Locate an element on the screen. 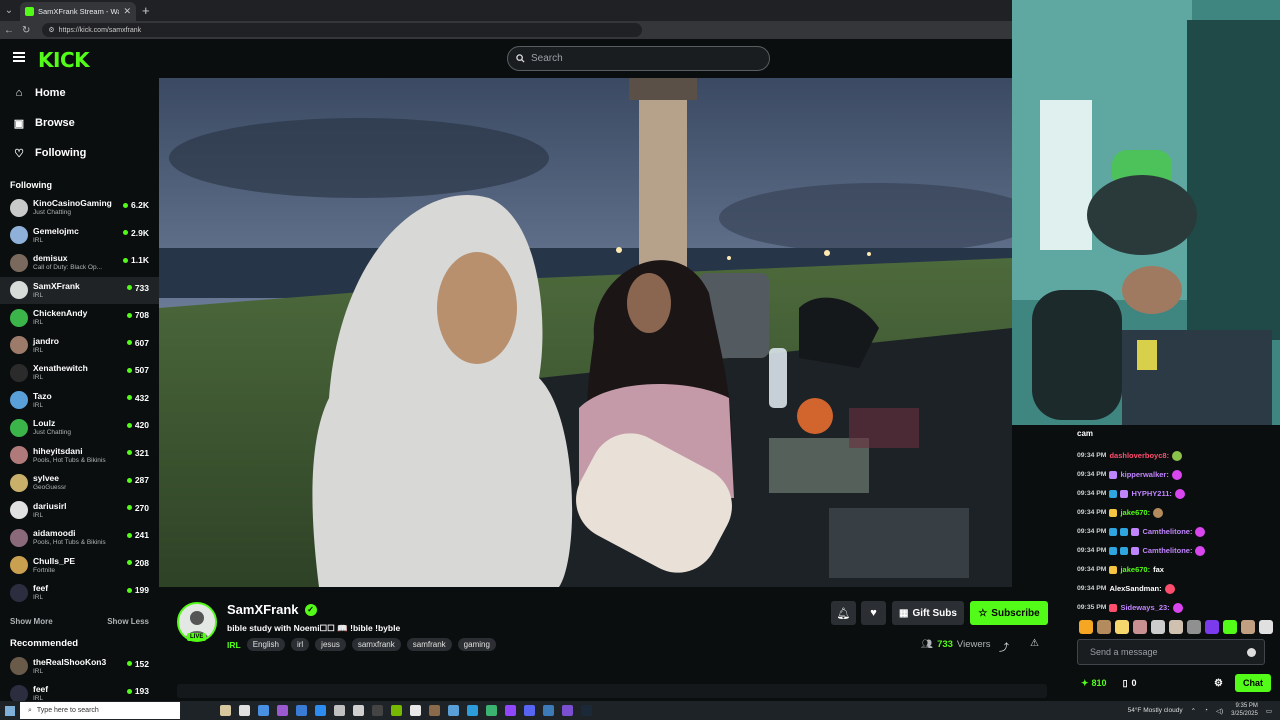 Image resolution: width=1280 pixels, height=720 pixels. sidebar-channel-item: Tazo IRL 432 is located at coordinates (79, 401).